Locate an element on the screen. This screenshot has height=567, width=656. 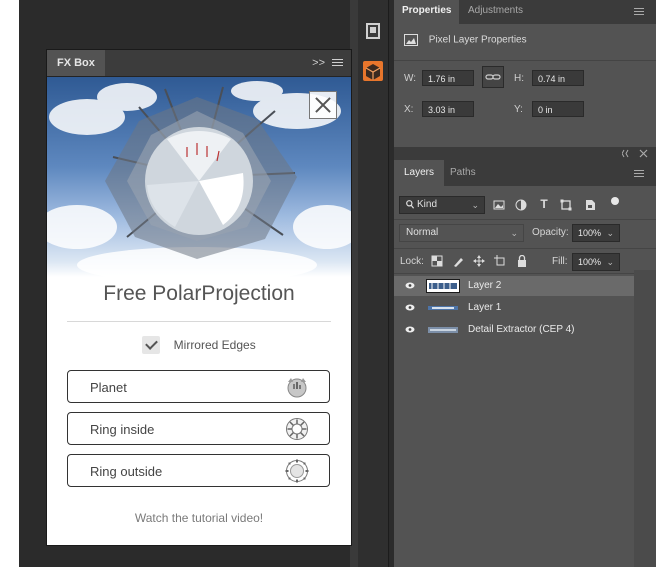
collapse-panel-icon: >> is located at coordinates (318, 63).